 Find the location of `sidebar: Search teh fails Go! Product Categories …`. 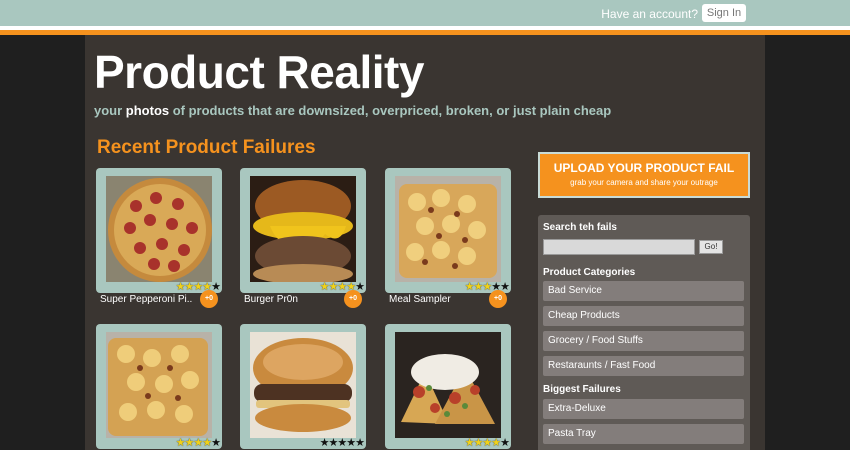

sidebar: Search teh fails Go! Product Categories … is located at coordinates (644, 332).